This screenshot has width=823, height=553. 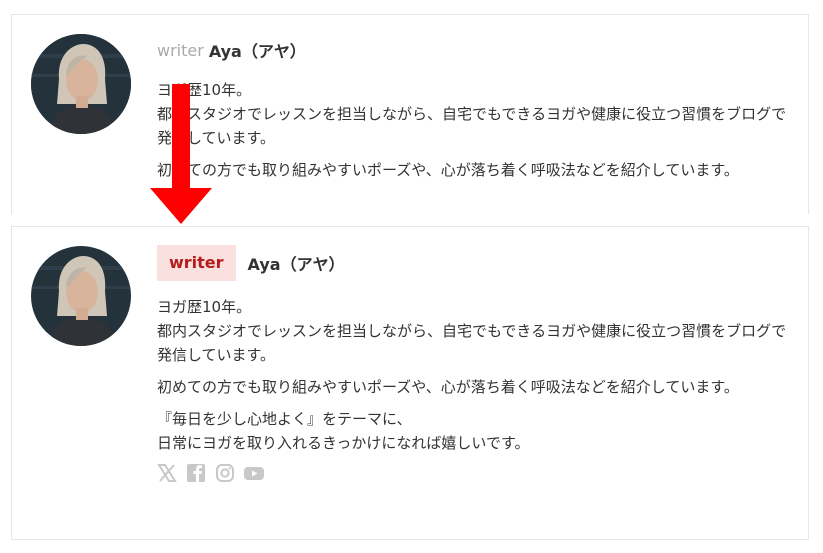 What do you see at coordinates (196, 473) in the screenshot?
I see `facebook-icon` at bounding box center [196, 473].